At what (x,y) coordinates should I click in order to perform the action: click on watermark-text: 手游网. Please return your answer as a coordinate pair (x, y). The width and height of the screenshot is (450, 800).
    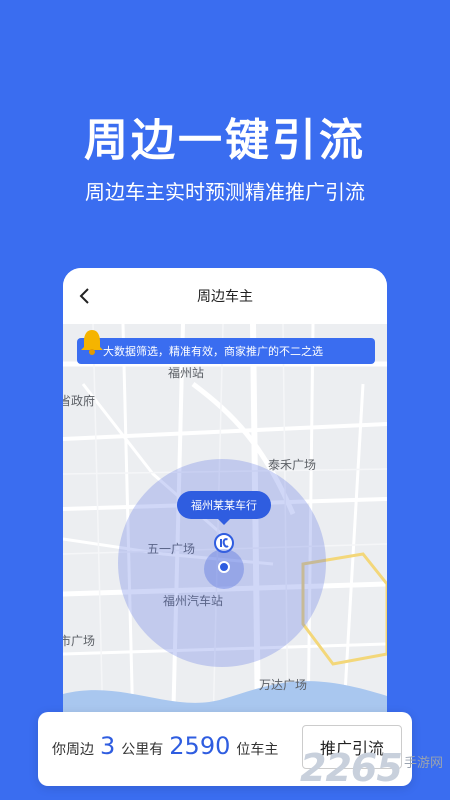
    Looking at the image, I should click on (424, 763).